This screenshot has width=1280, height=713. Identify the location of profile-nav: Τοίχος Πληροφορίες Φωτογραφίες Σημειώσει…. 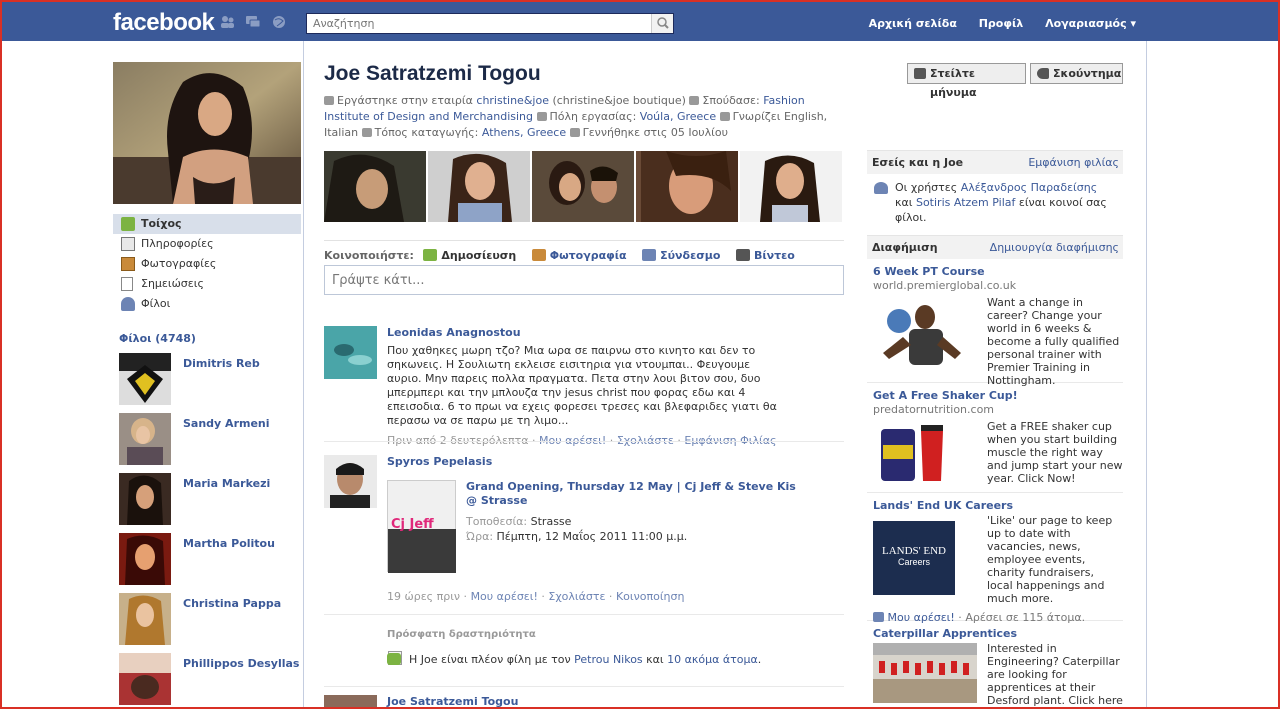
(207, 264).